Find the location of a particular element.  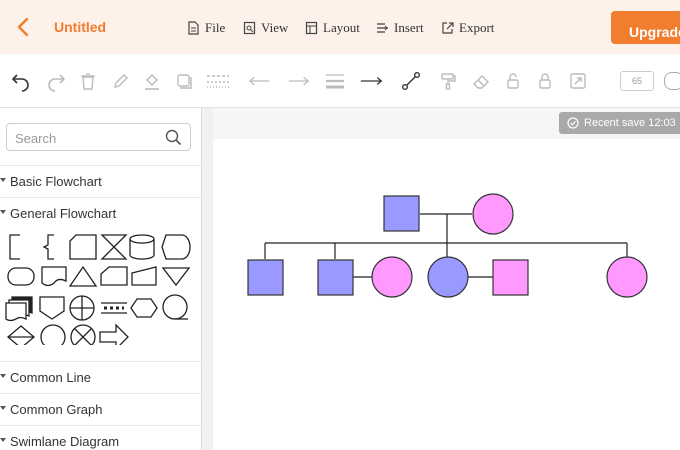

upgrade-button: Upgrade is located at coordinates (645, 27).